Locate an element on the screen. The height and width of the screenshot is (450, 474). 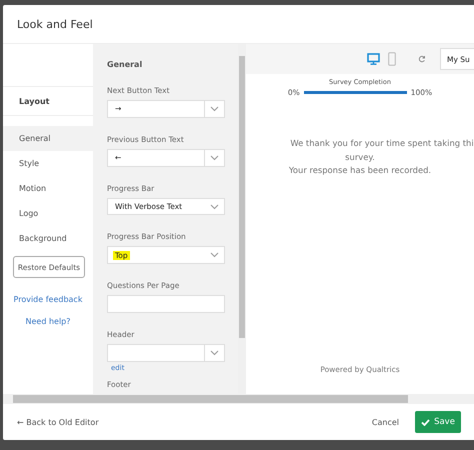
nav-item: General is located at coordinates (48, 138).